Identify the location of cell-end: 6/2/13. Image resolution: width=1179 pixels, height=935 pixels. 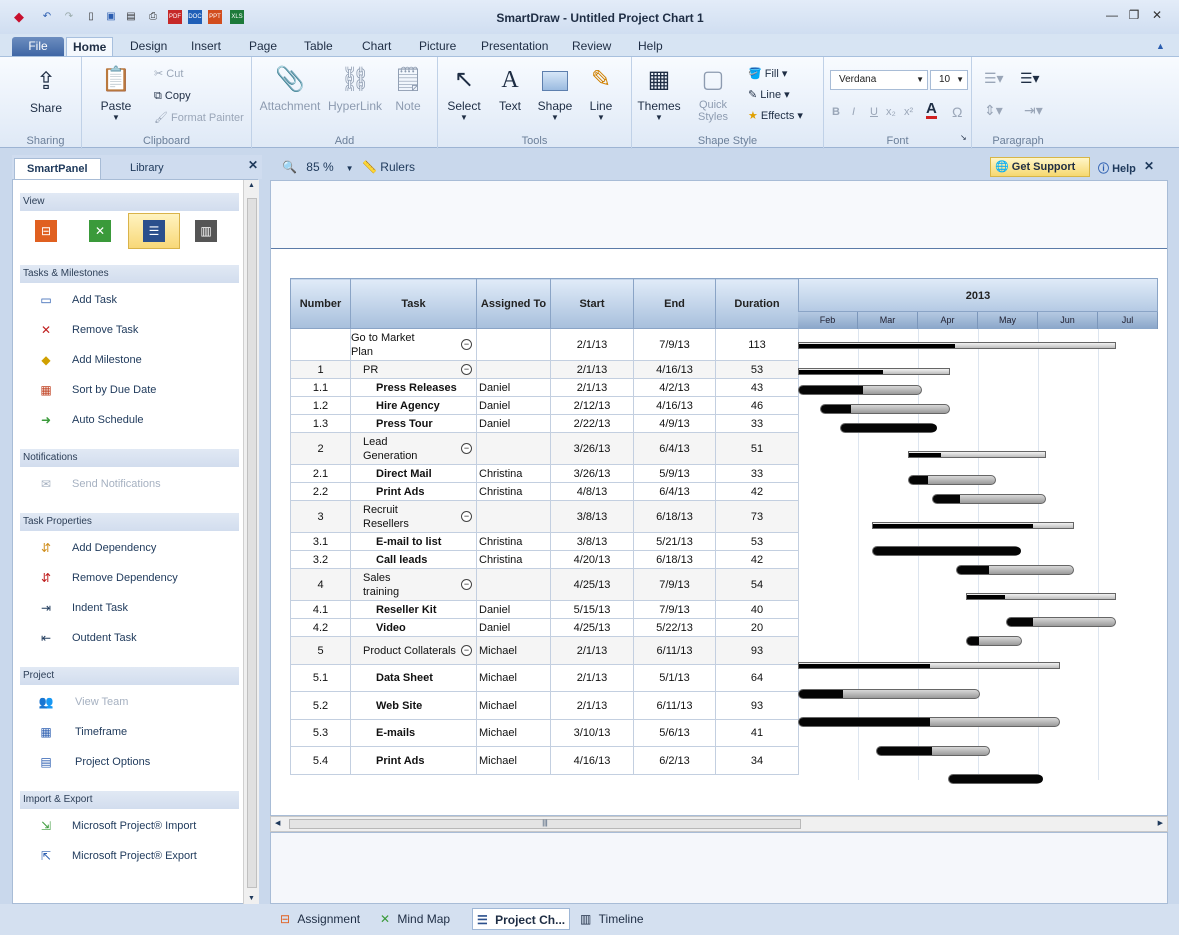
(674, 760).